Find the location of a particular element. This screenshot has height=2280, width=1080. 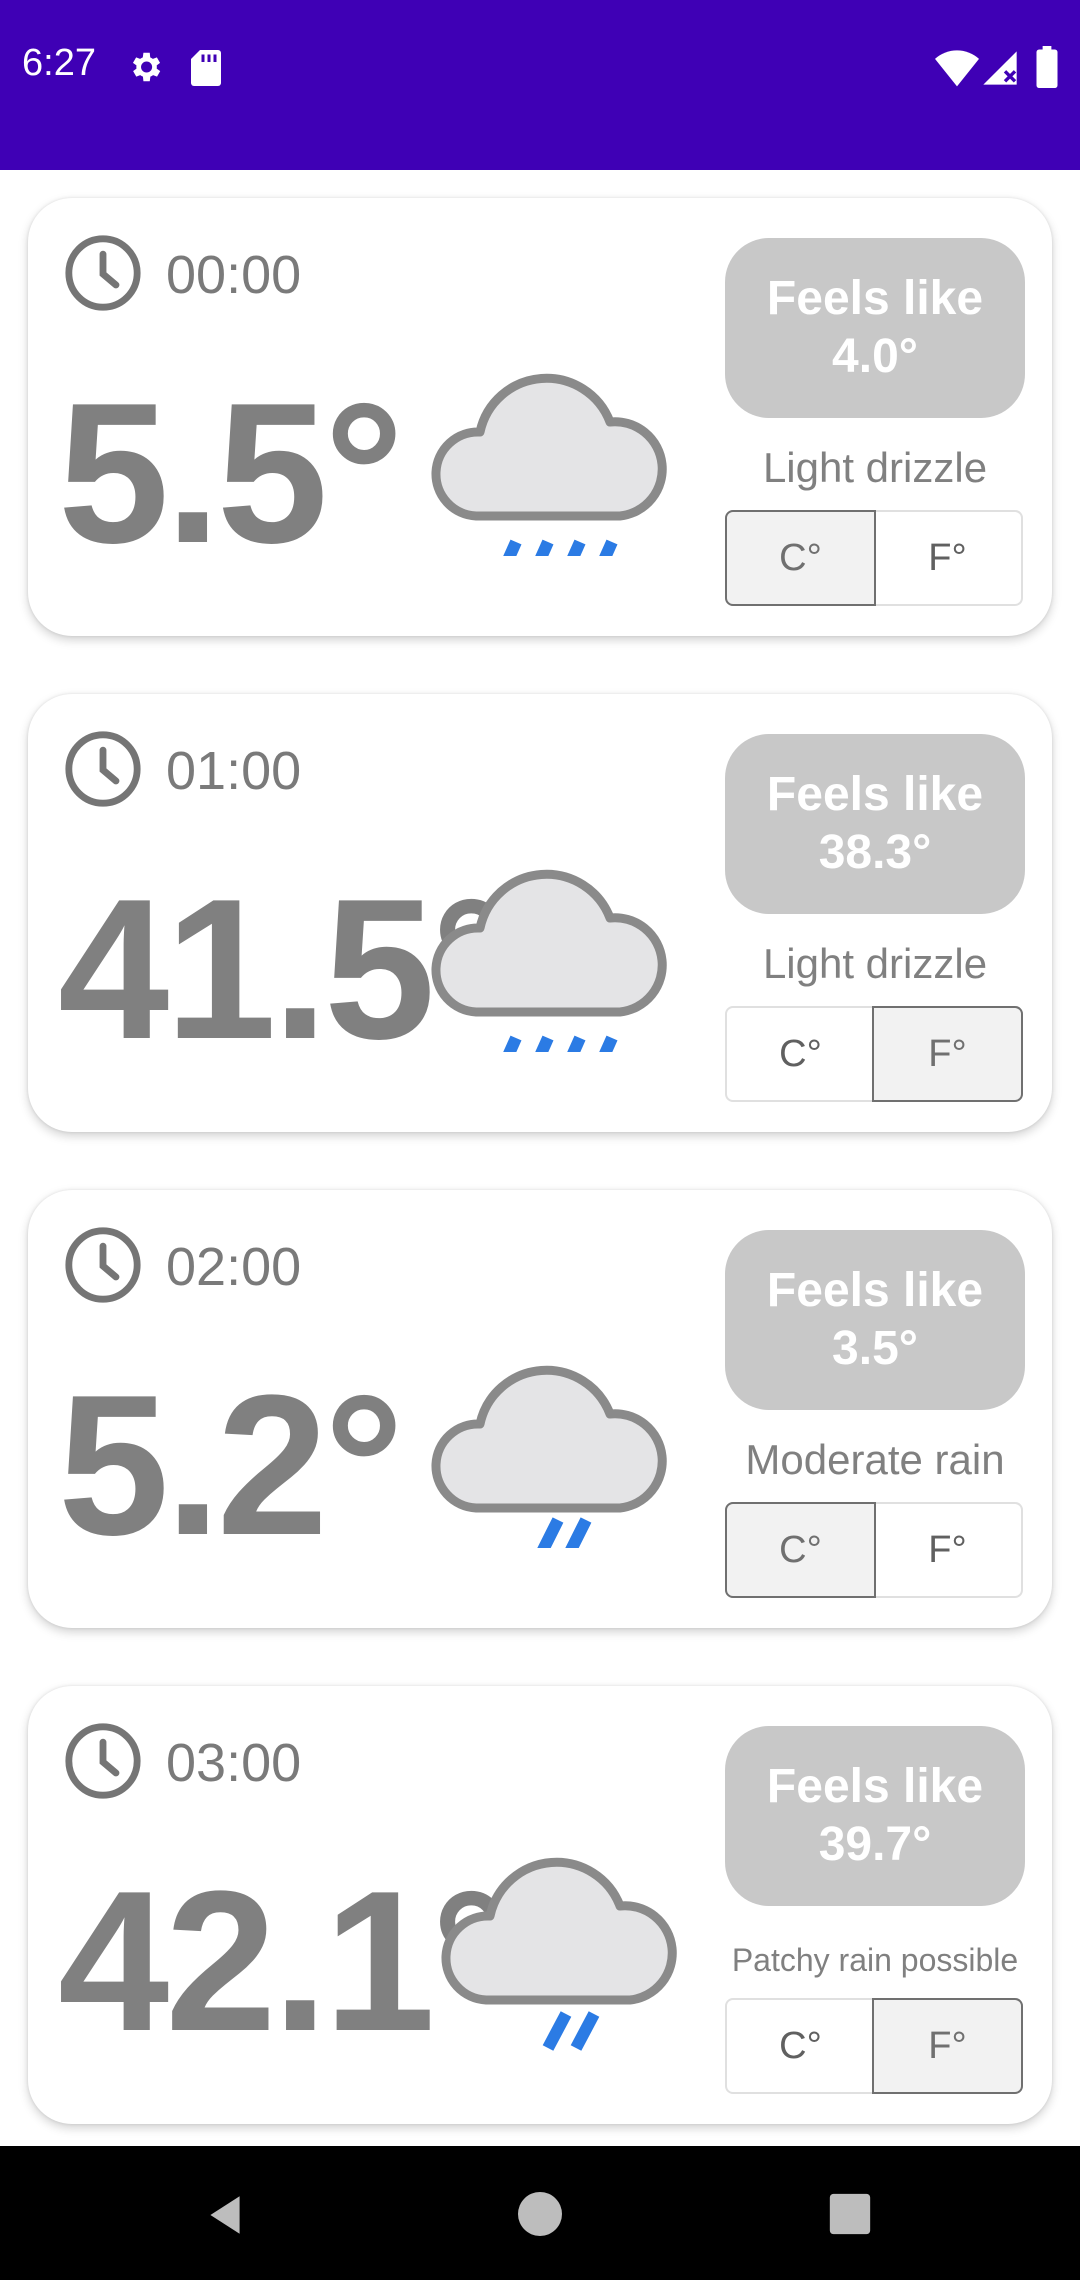

rain-cloud-icon is located at coordinates (549, 1456).